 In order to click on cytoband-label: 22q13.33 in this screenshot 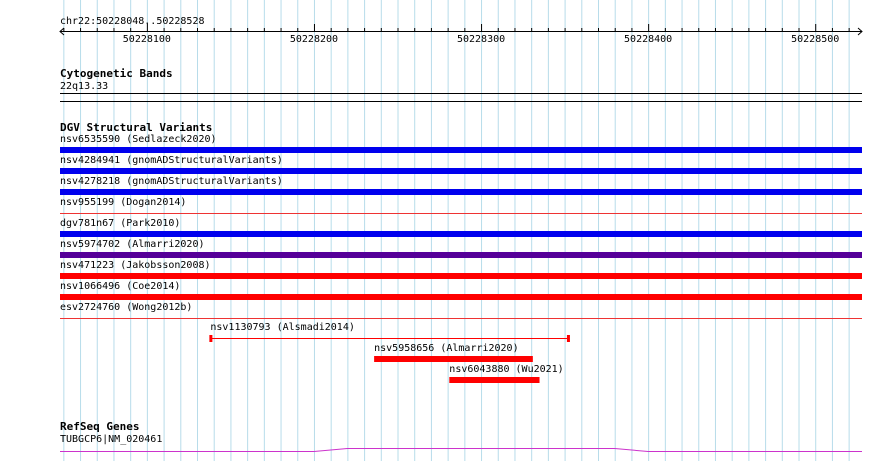, I will do `click(84, 86)`.